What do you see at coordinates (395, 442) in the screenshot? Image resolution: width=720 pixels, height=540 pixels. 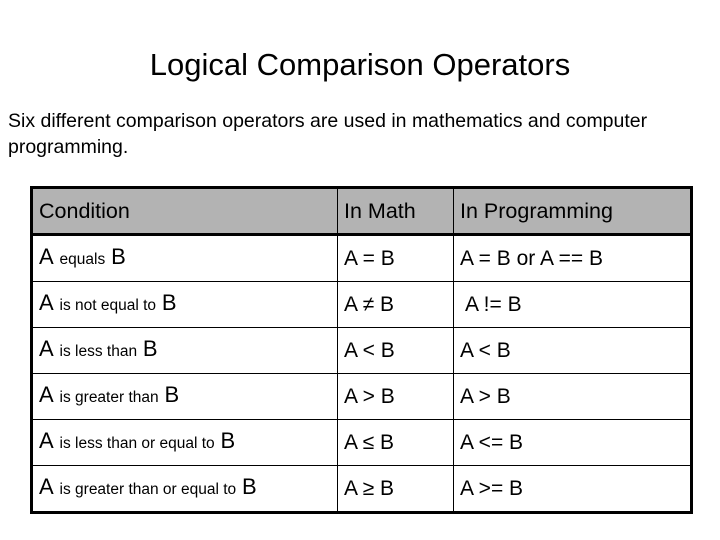 I see `cell-in-math: A ≤ B` at bounding box center [395, 442].